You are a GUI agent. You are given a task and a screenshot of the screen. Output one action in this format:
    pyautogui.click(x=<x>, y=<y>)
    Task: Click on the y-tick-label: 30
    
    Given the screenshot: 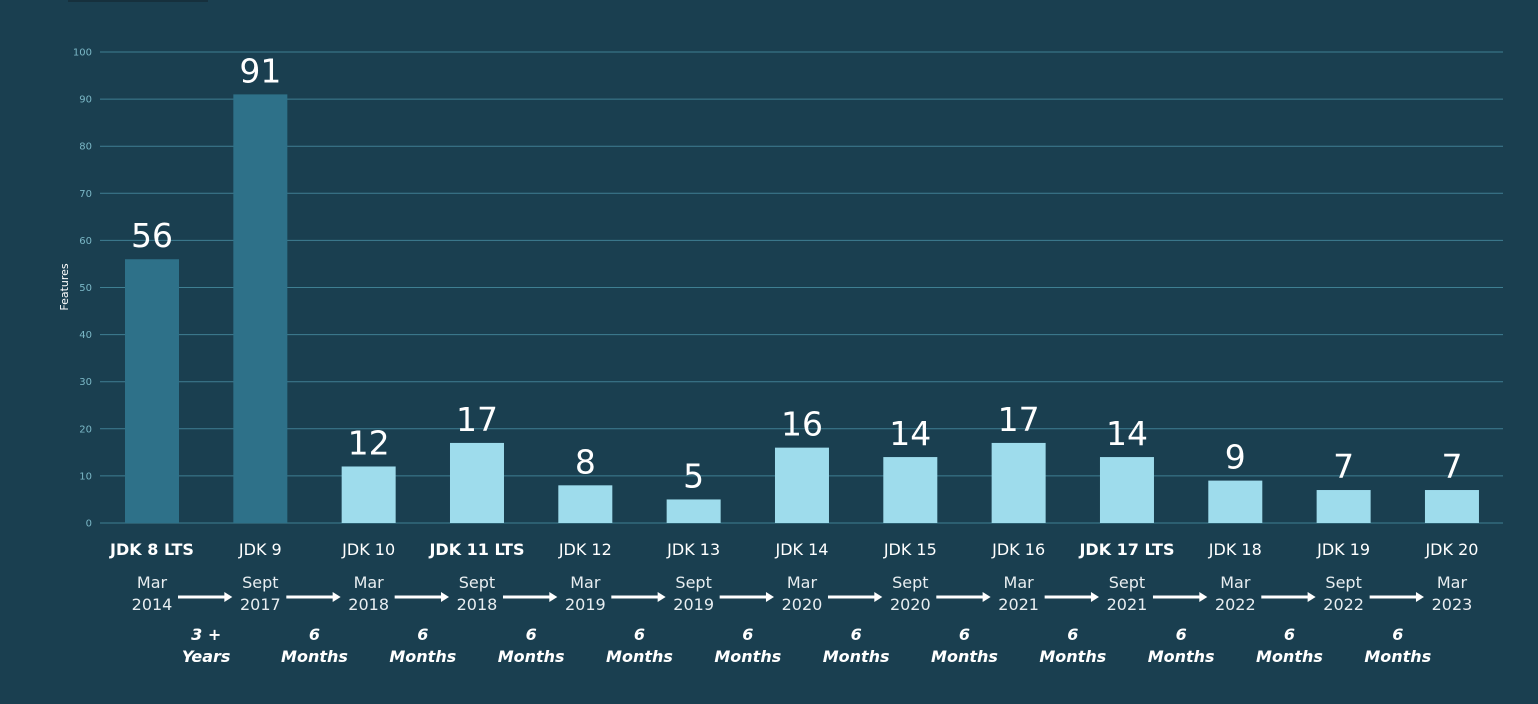 What is the action you would take?
    pyautogui.click(x=85, y=382)
    